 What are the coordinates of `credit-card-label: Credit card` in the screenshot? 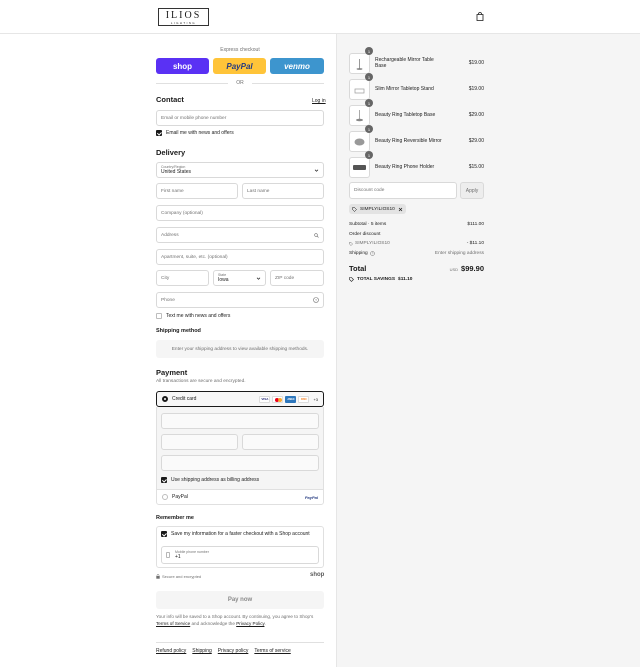 It's located at (184, 399).